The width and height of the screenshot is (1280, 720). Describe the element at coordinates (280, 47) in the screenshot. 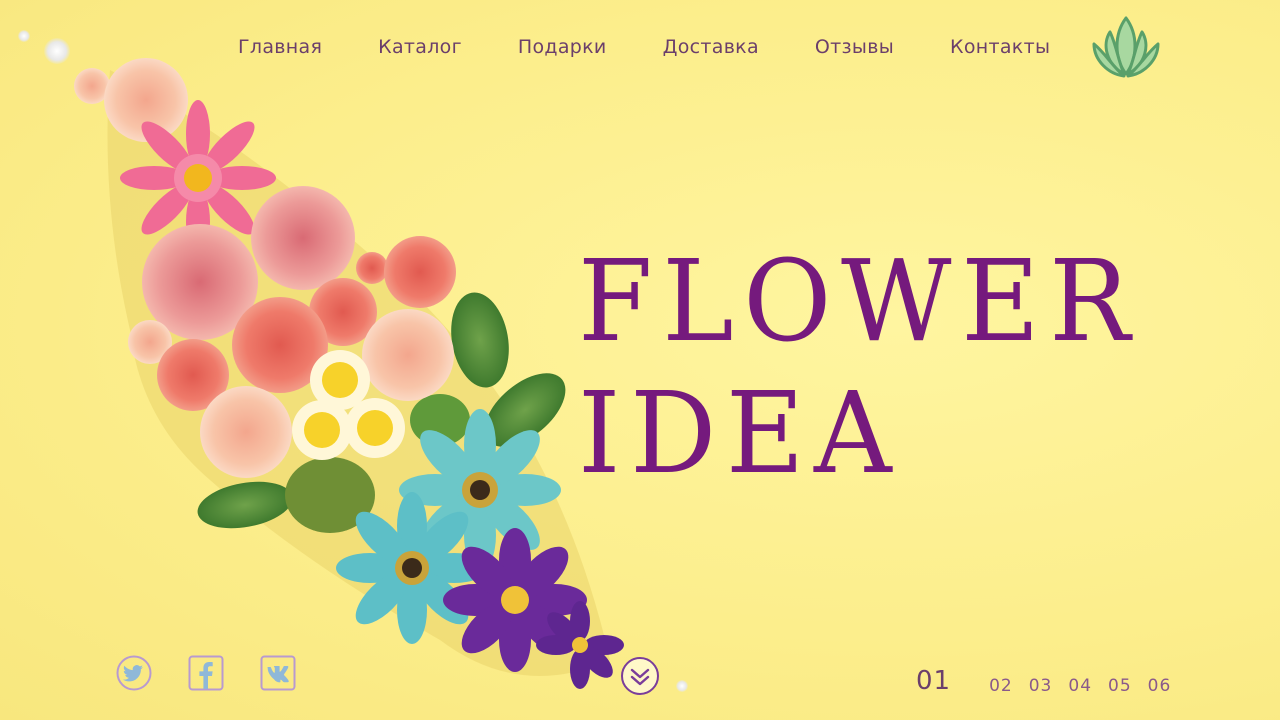

I see `nav-item-home: Главная` at that location.